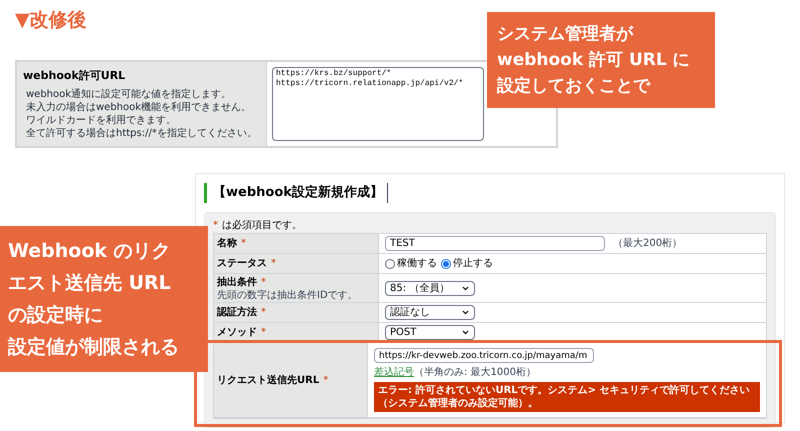 The height and width of the screenshot is (431, 800). I want to click on radio-label: 稼働する, so click(417, 263).